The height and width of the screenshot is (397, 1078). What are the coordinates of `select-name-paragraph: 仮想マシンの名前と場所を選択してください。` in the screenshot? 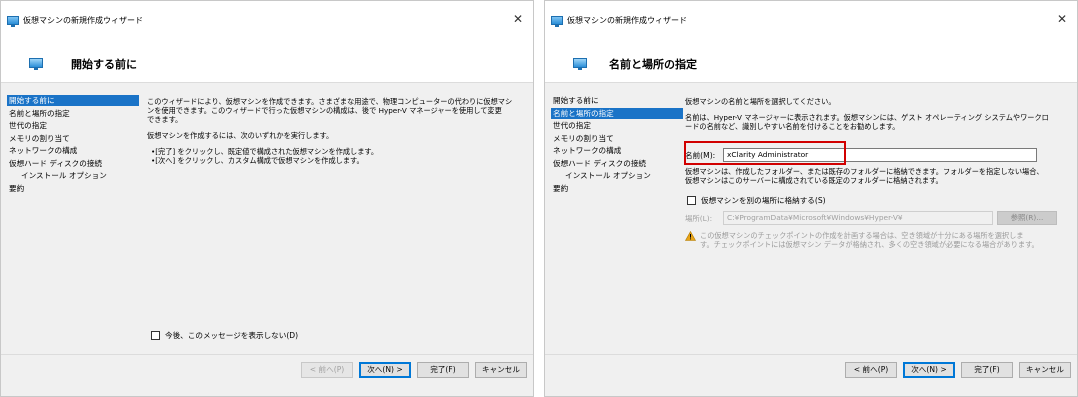 It's located at (760, 101).